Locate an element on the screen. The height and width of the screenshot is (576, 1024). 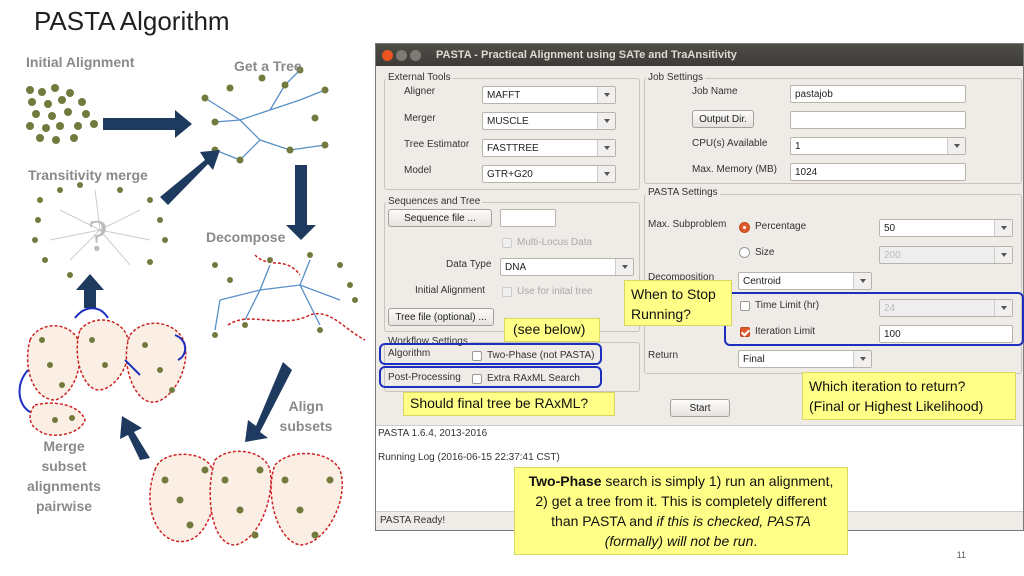
max-subproblem-label: Max. Subproblem is located at coordinates (687, 224).